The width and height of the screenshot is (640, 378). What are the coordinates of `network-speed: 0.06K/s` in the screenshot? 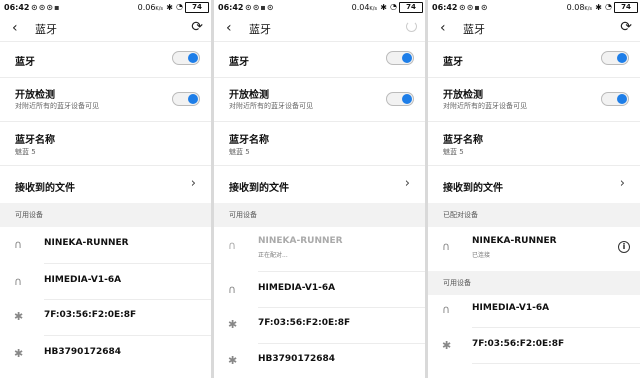 It's located at (150, 7).